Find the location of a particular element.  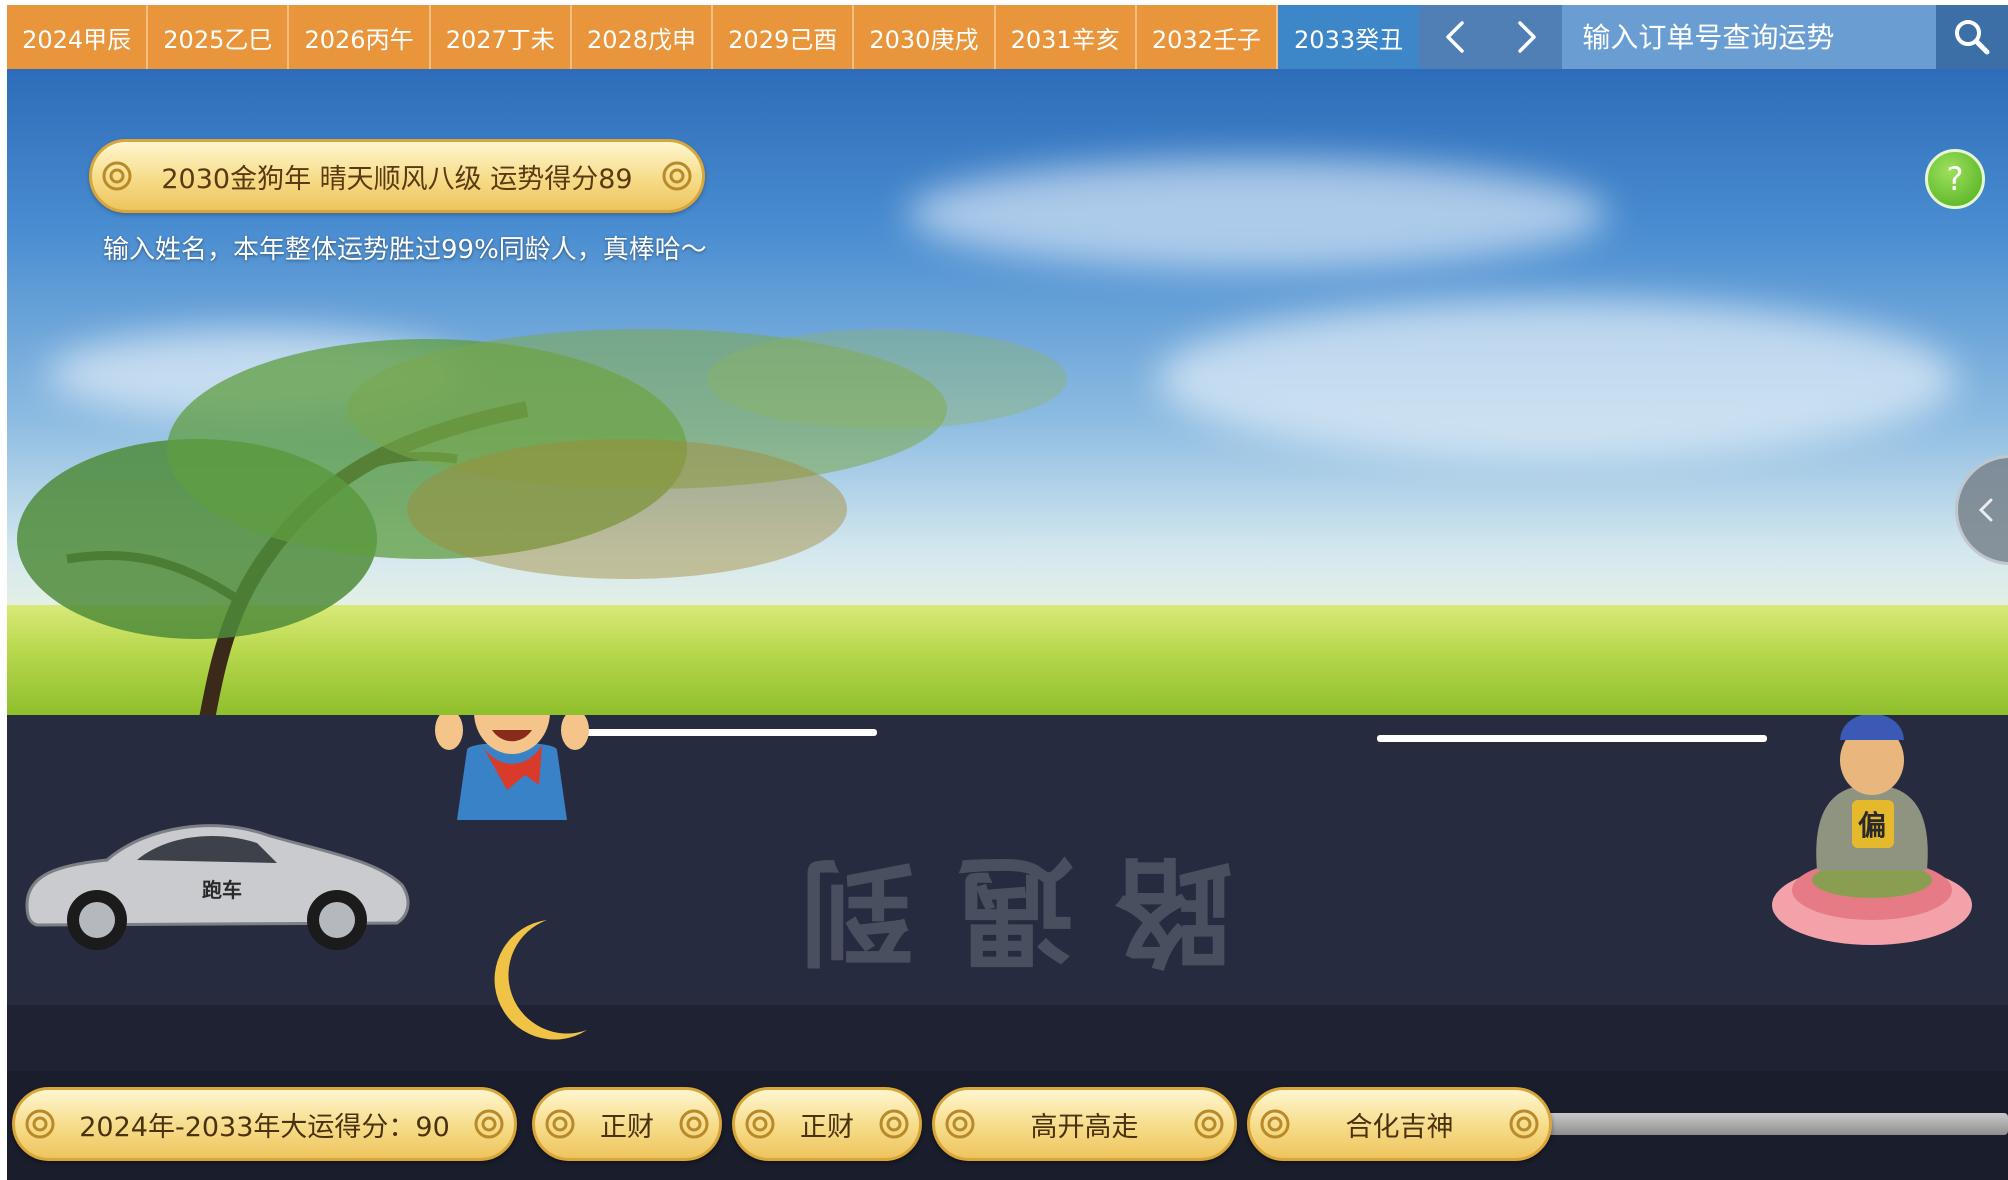

tab-year-2024: 2024甲辰 is located at coordinates (78, 37).